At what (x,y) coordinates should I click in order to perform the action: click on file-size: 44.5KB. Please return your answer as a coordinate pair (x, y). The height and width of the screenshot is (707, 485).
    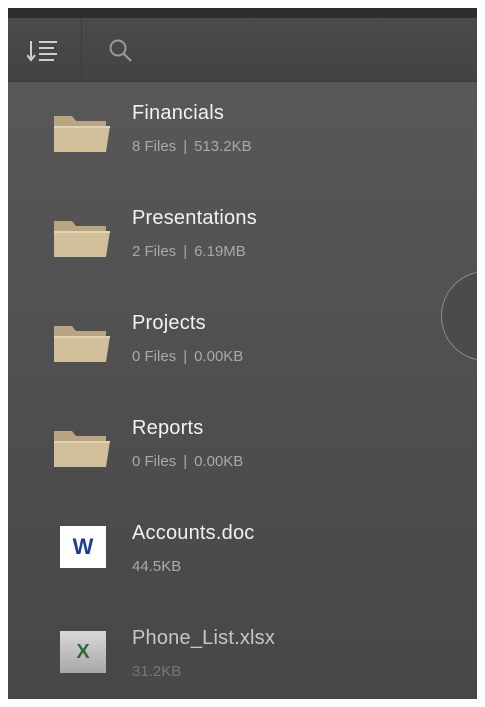
    Looking at the image, I should click on (157, 566).